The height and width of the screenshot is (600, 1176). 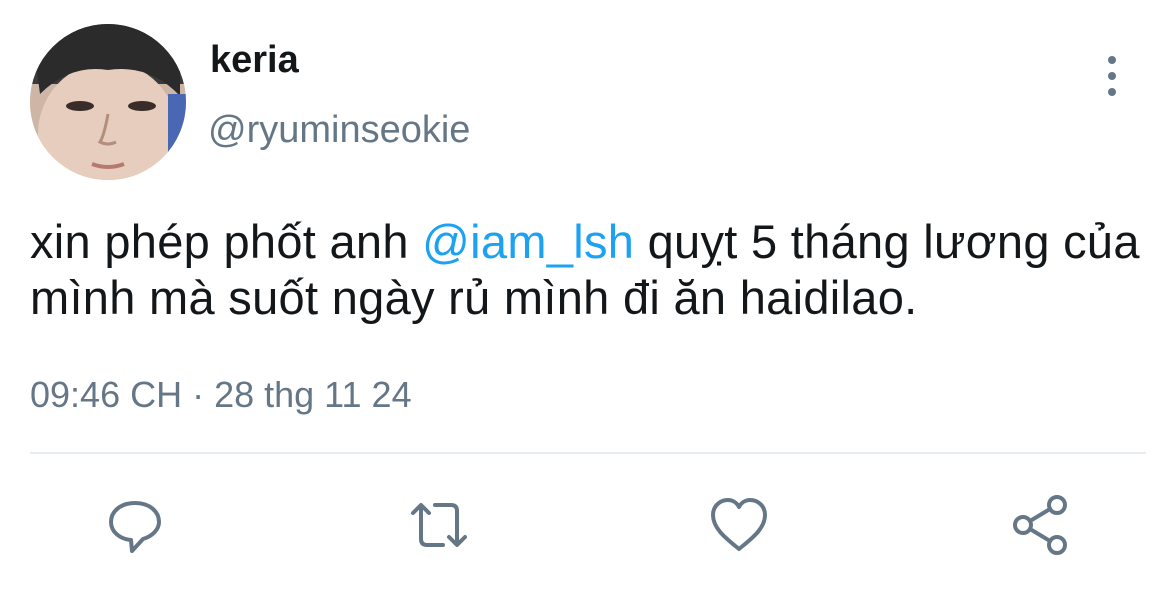 I want to click on avatar, so click(x=108, y=102).